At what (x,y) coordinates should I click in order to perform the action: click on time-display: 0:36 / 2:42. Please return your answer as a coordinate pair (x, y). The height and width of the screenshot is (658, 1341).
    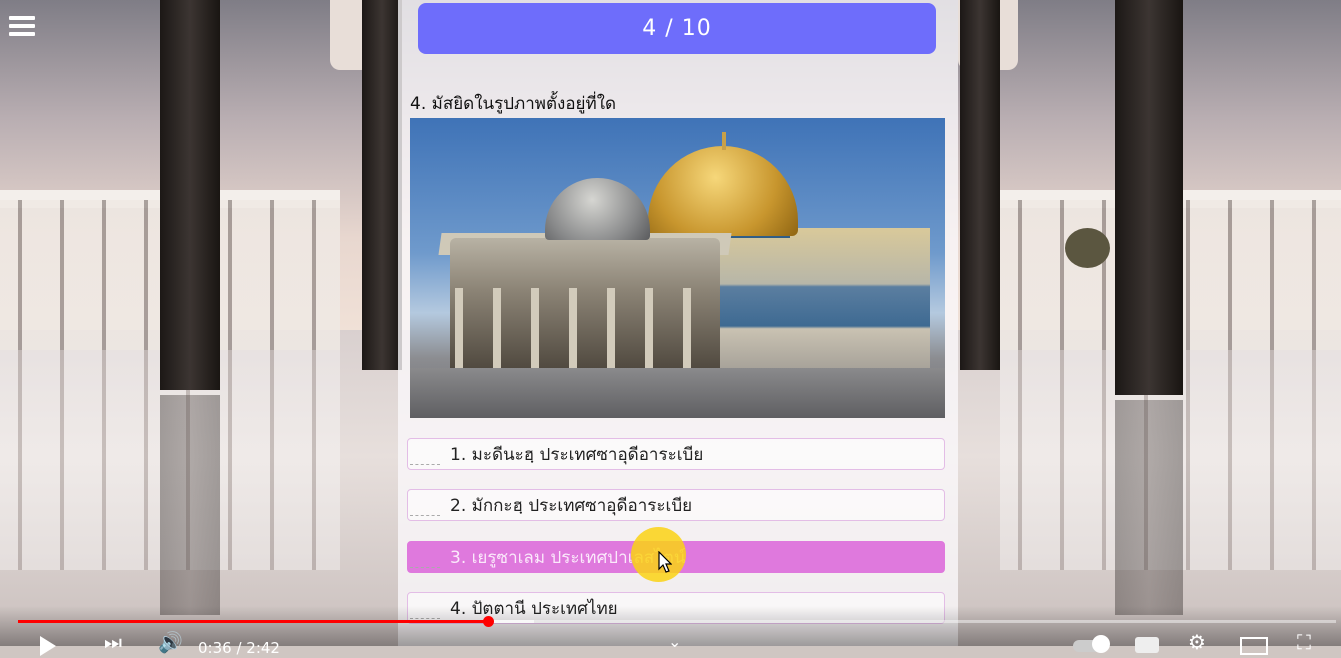
    Looking at the image, I should click on (239, 648).